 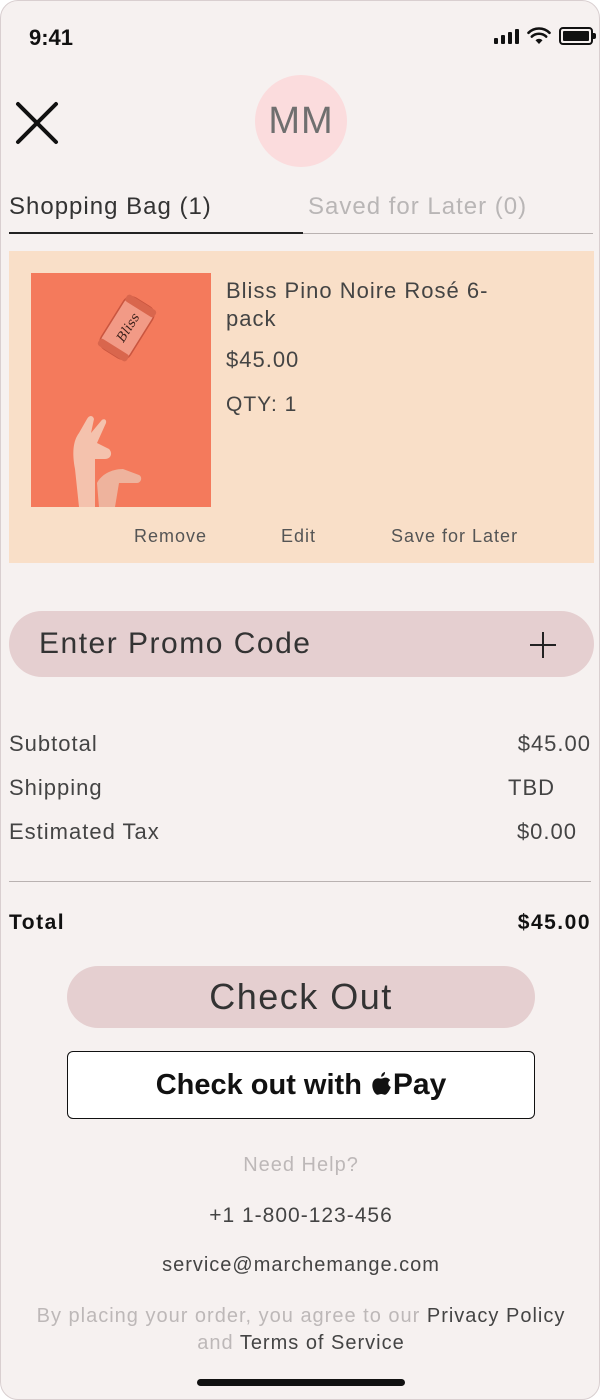 What do you see at coordinates (262, 404) in the screenshot?
I see `product-quantity: QTY: 1` at bounding box center [262, 404].